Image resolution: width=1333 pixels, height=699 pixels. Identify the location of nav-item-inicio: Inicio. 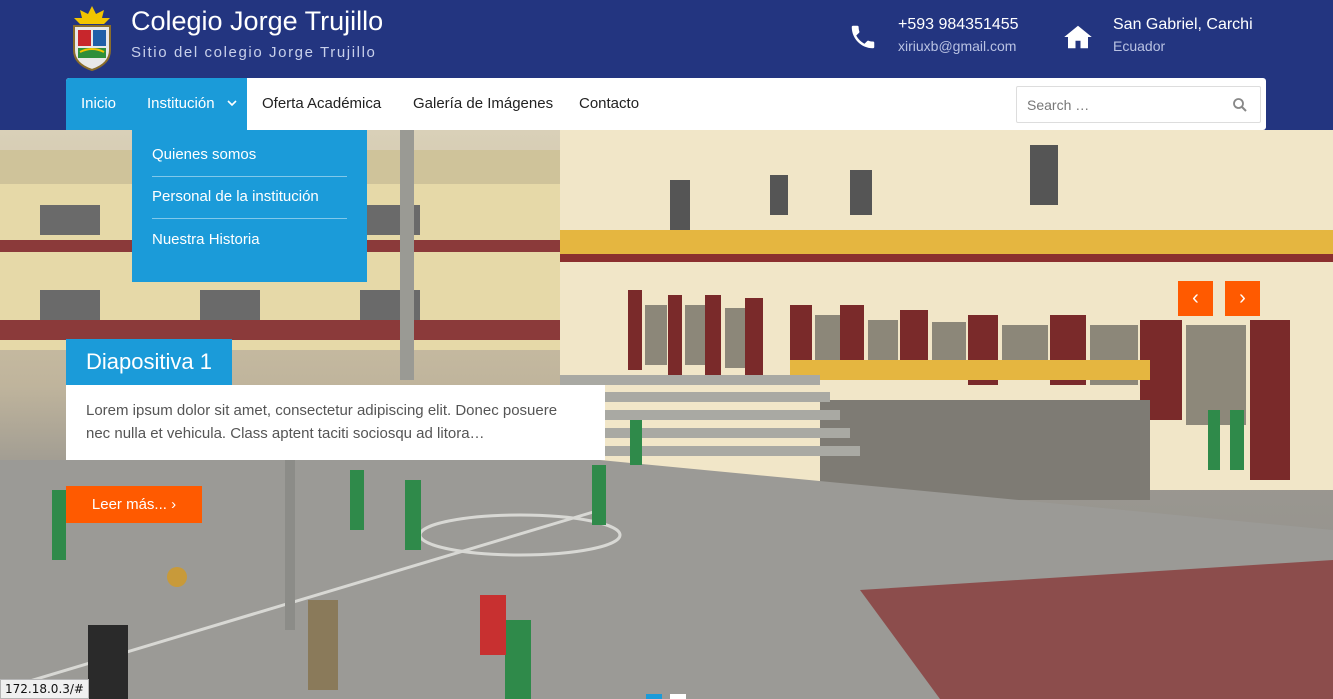
(98, 104).